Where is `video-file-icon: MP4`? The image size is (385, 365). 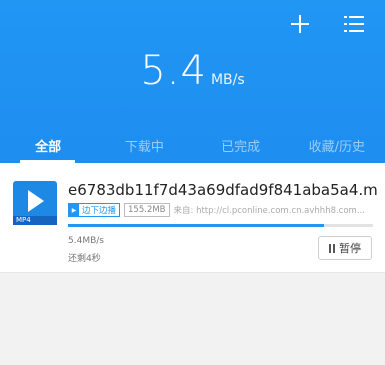
video-file-icon: MP4 is located at coordinates (35, 203).